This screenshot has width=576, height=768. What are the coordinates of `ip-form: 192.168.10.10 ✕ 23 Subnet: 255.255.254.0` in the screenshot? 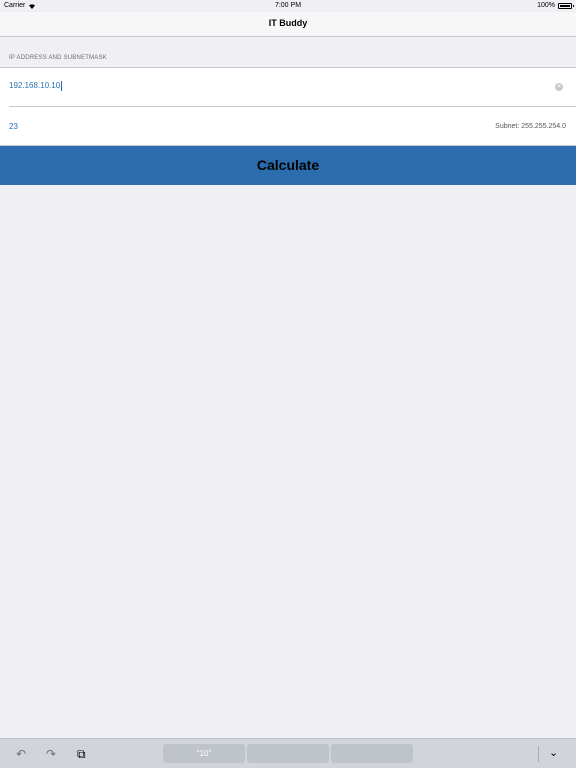 It's located at (288, 106).